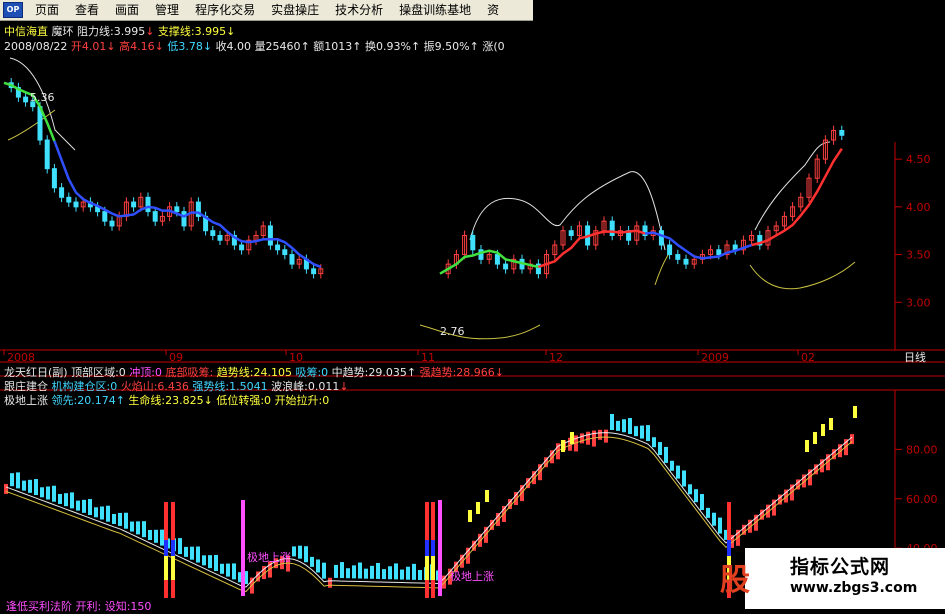  Describe the element at coordinates (244, 400) in the screenshot. I see `low-turn: 低位转强:0` at that location.